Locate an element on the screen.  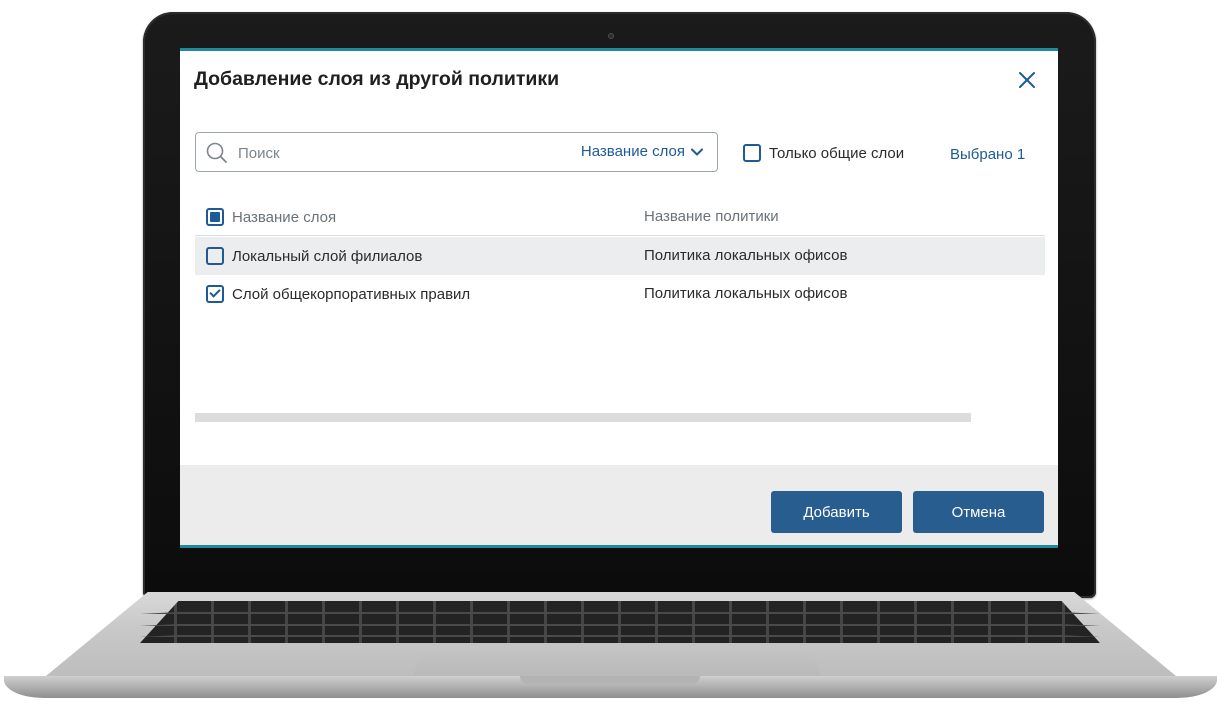
chevron-down-icon is located at coordinates (697, 151).